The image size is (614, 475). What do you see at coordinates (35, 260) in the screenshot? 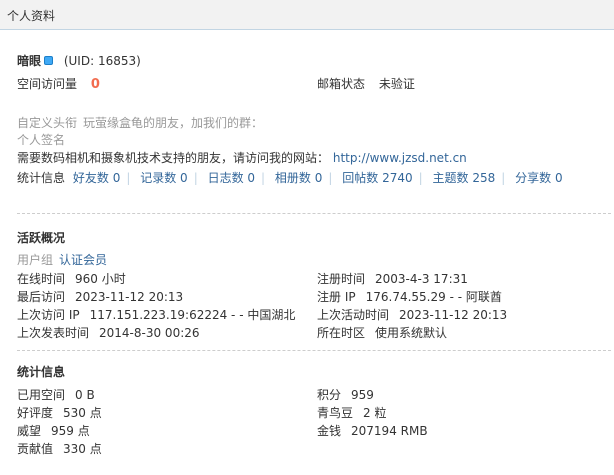
I see `usergroup-label: 用户组` at bounding box center [35, 260].